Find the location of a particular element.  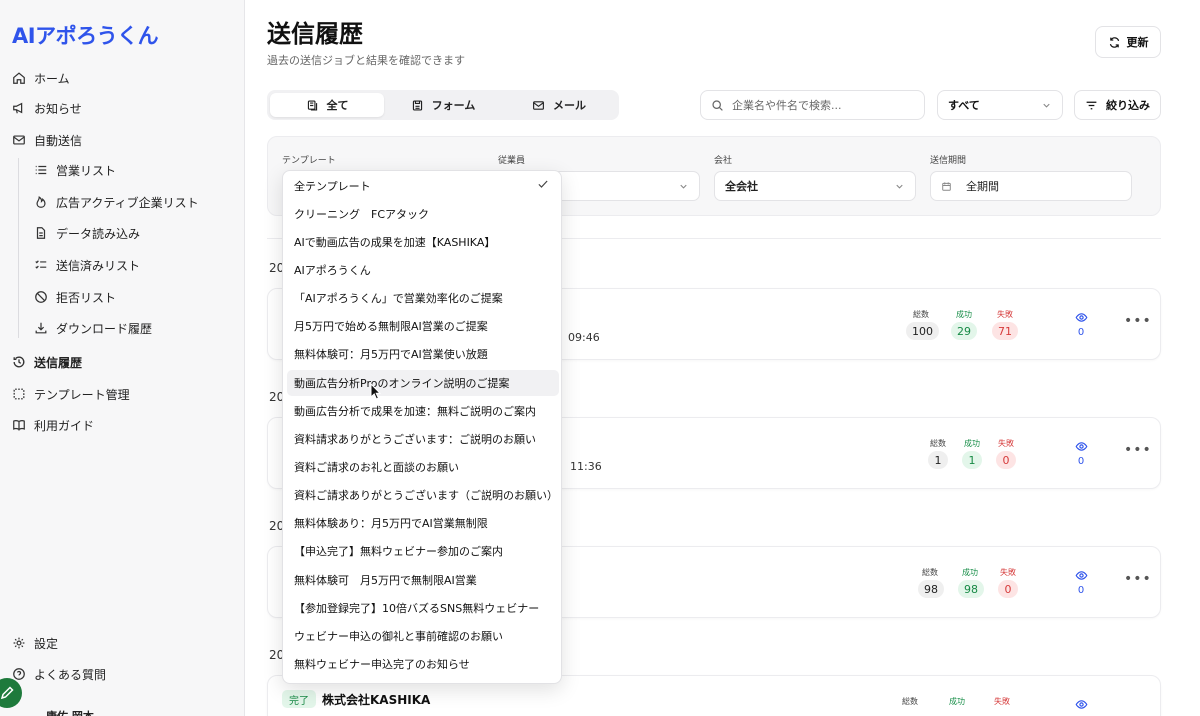

template-icon is located at coordinates (19, 394).